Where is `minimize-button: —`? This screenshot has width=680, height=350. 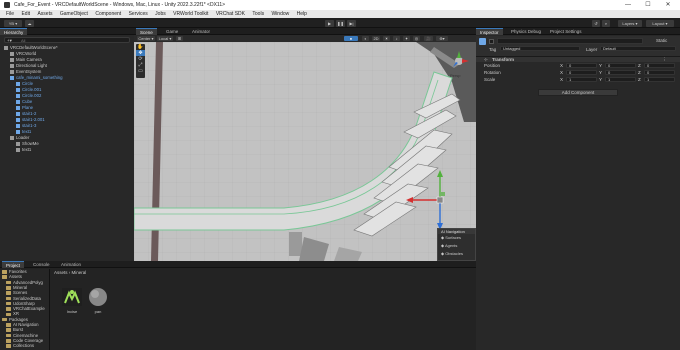
minimize-button: — is located at coordinates (628, 5).